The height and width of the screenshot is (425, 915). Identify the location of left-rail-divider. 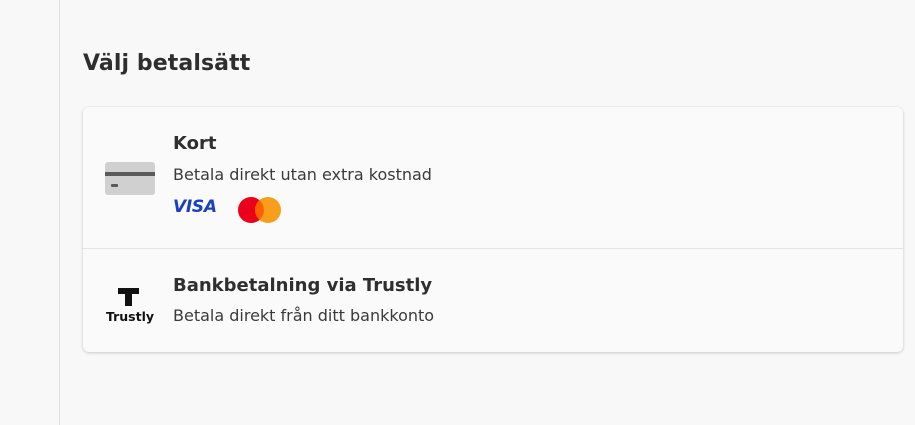
(59, 212).